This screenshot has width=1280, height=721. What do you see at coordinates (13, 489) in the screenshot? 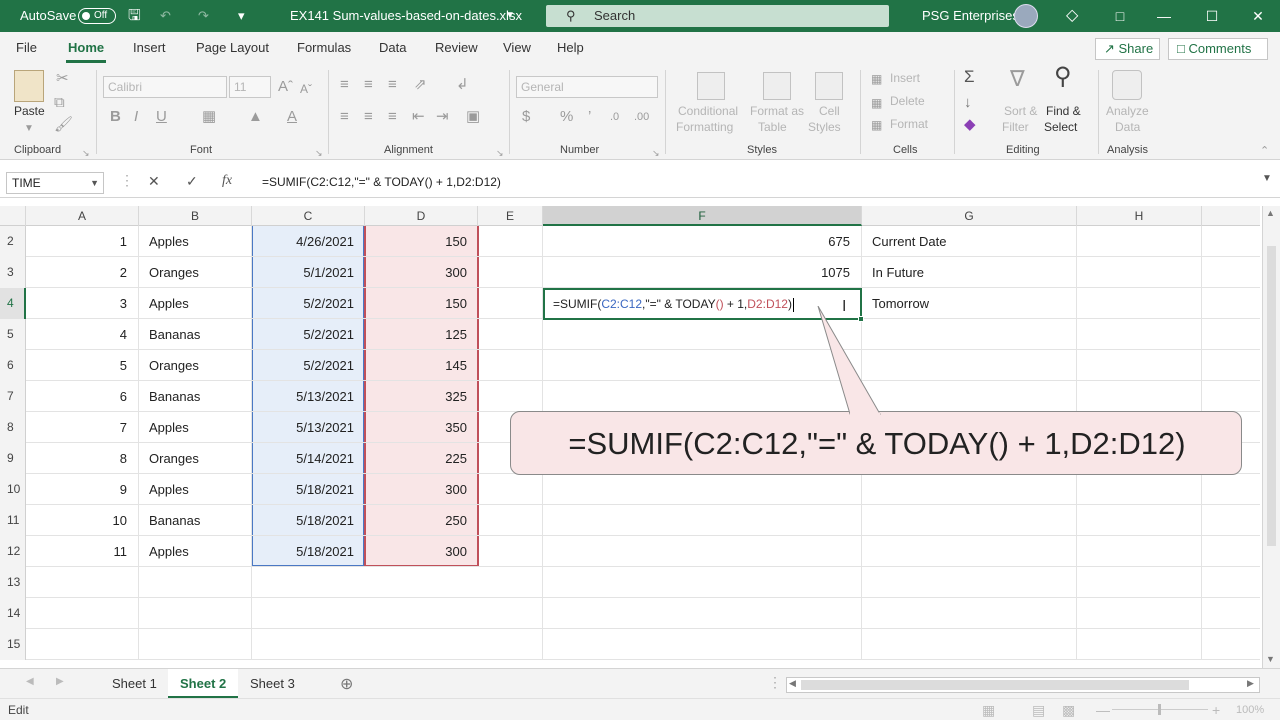
I see `row-header: 10` at bounding box center [13, 489].